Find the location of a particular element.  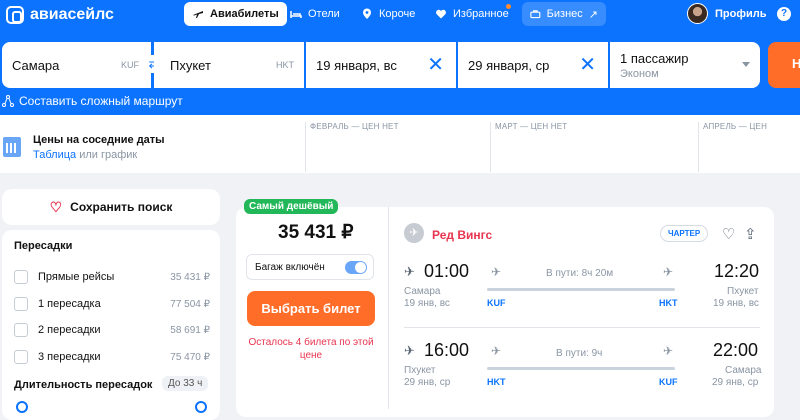

duration-title: Длительность пересадок is located at coordinates (83, 385).